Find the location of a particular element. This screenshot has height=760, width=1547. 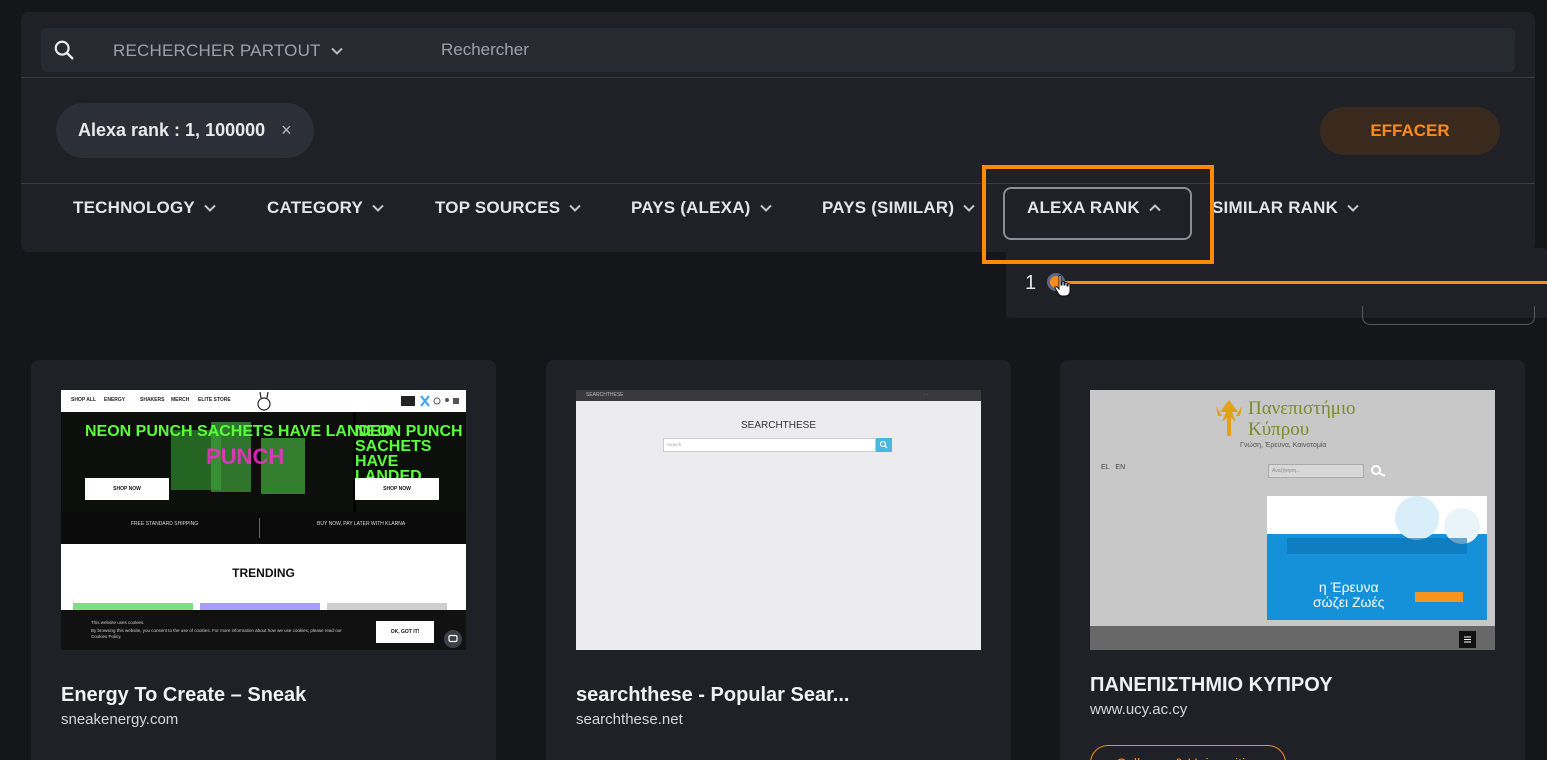

search-input is located at coordinates (963, 50).